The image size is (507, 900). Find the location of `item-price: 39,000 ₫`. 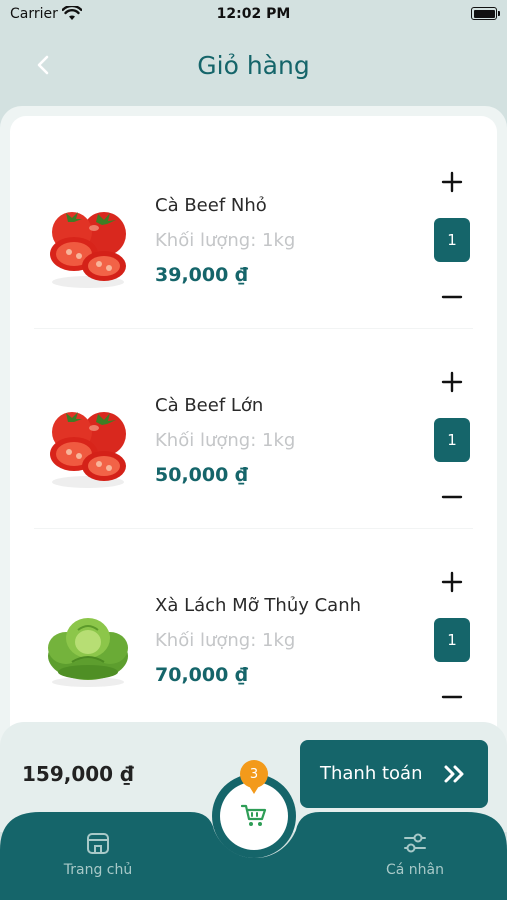

item-price: 39,000 ₫ is located at coordinates (202, 275).